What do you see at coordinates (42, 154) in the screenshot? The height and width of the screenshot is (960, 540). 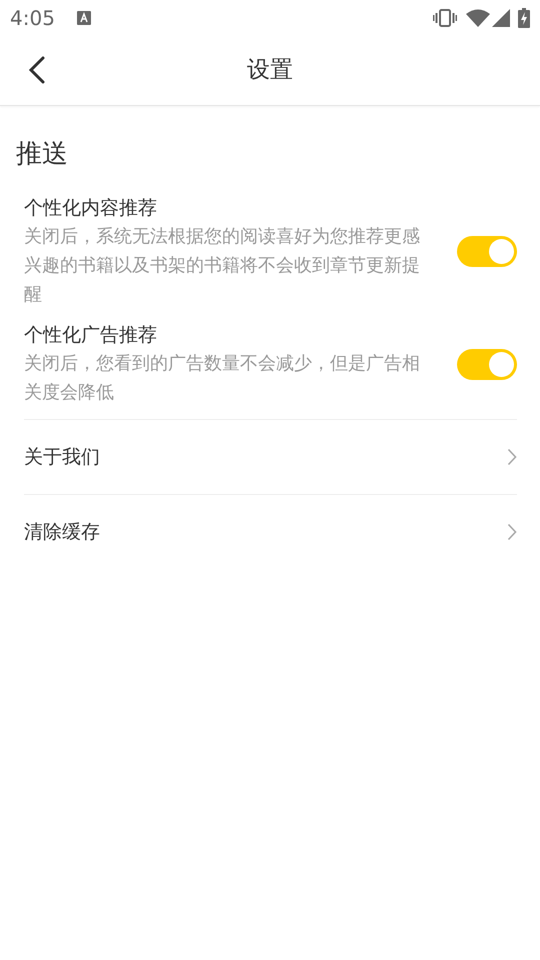 I see `section-title: 推送` at bounding box center [42, 154].